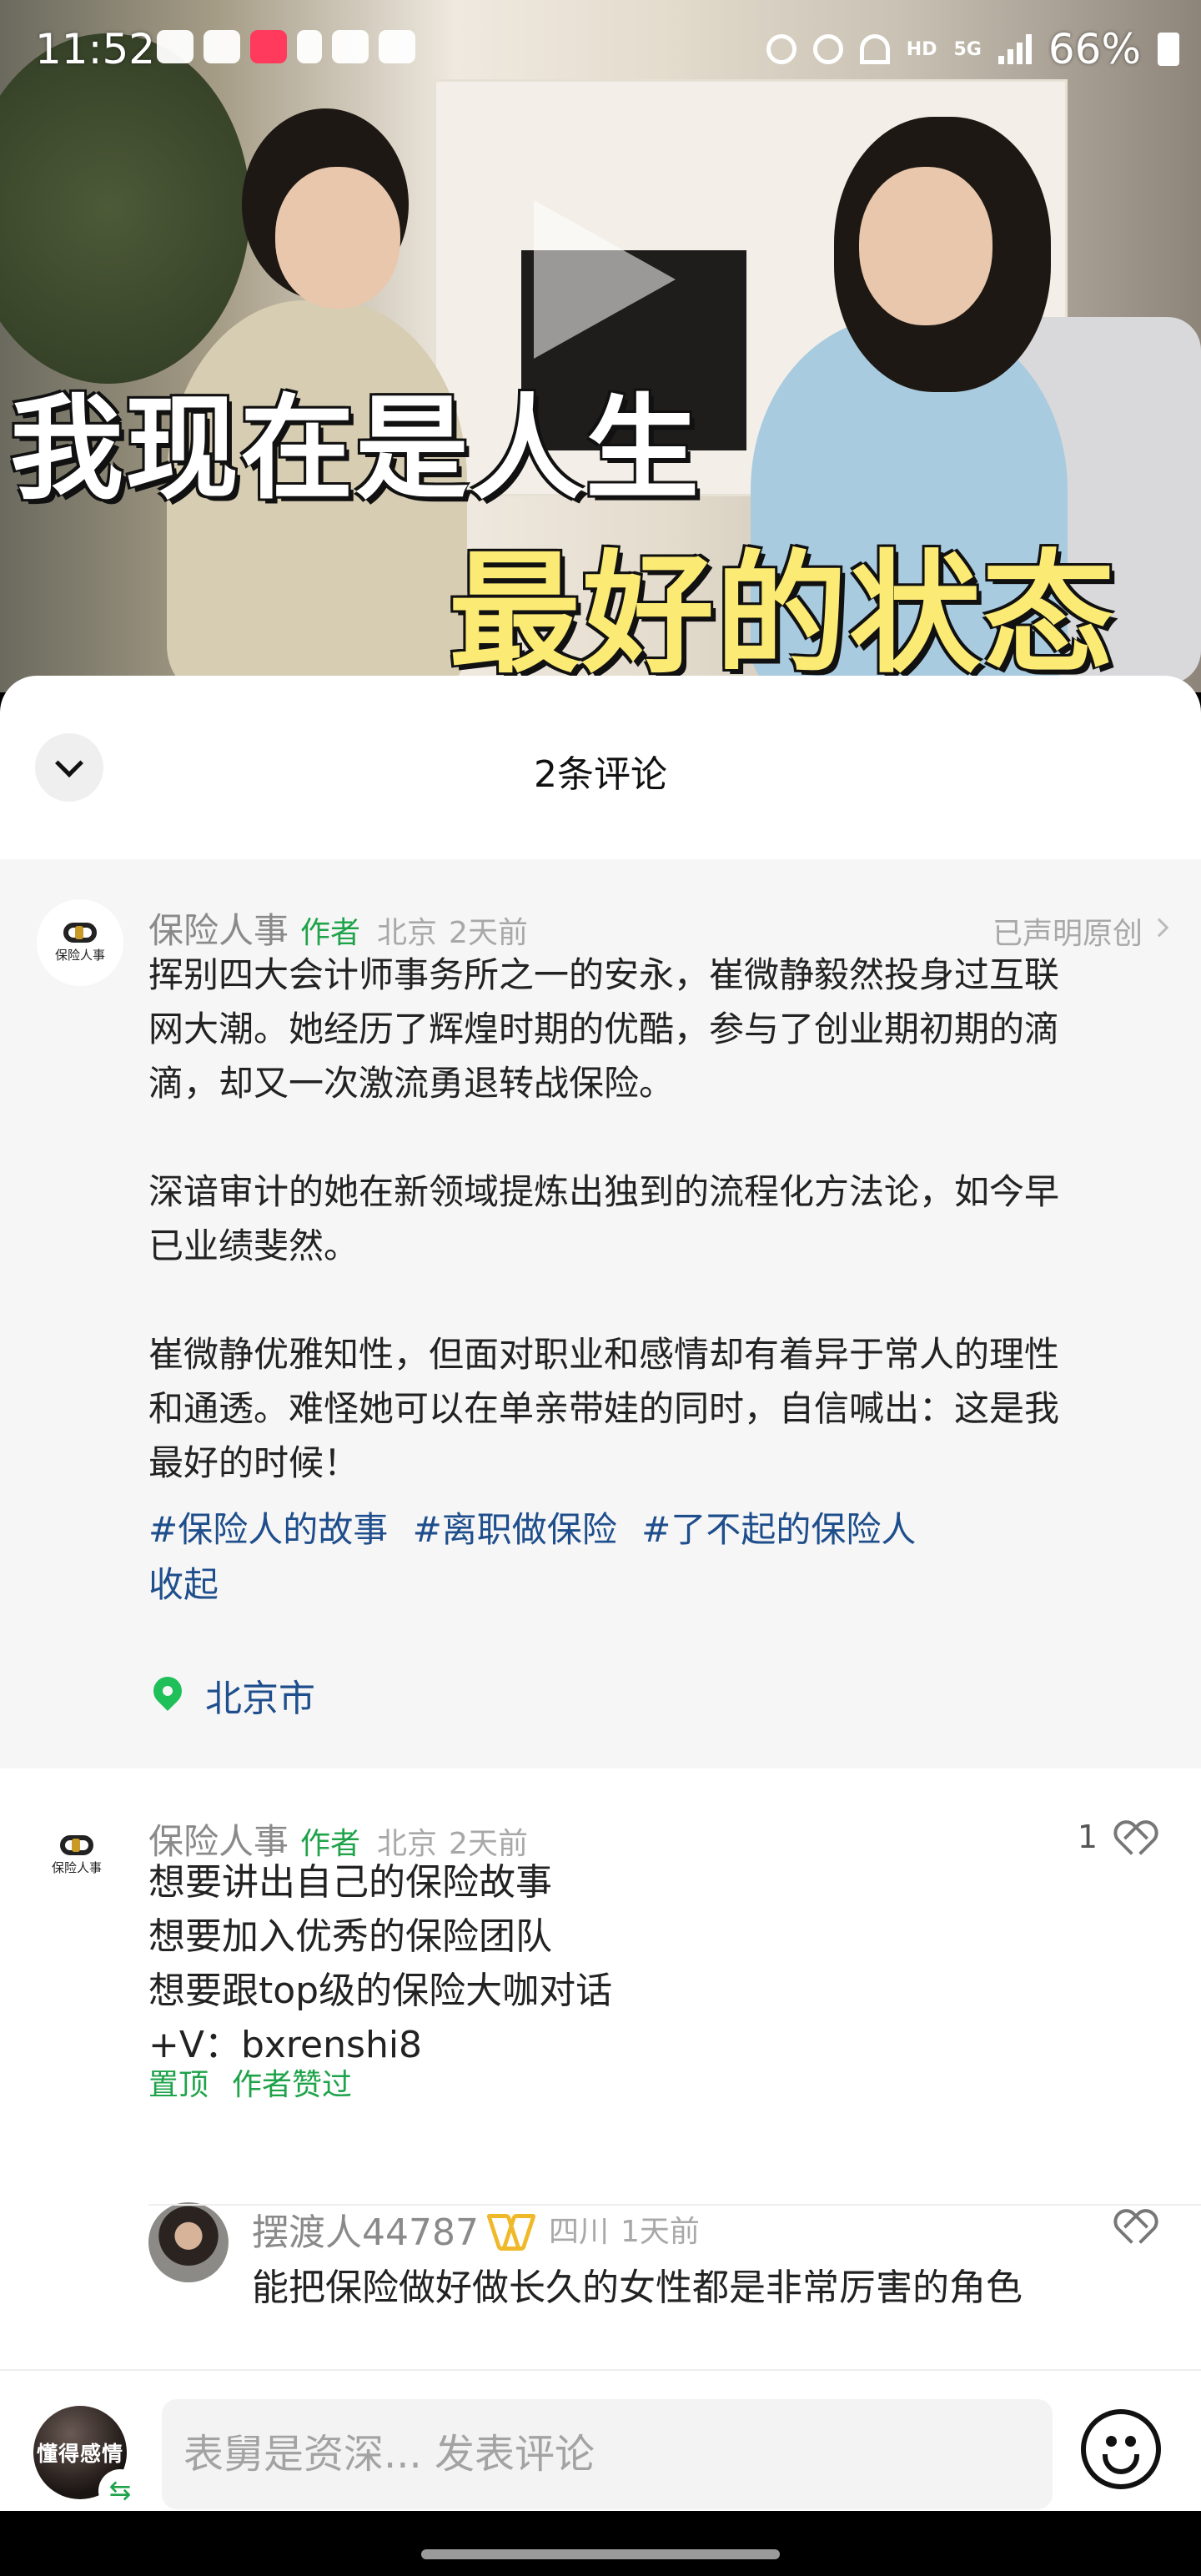 This screenshot has width=1201, height=2576. I want to click on author-role-tag: 作者, so click(330, 933).